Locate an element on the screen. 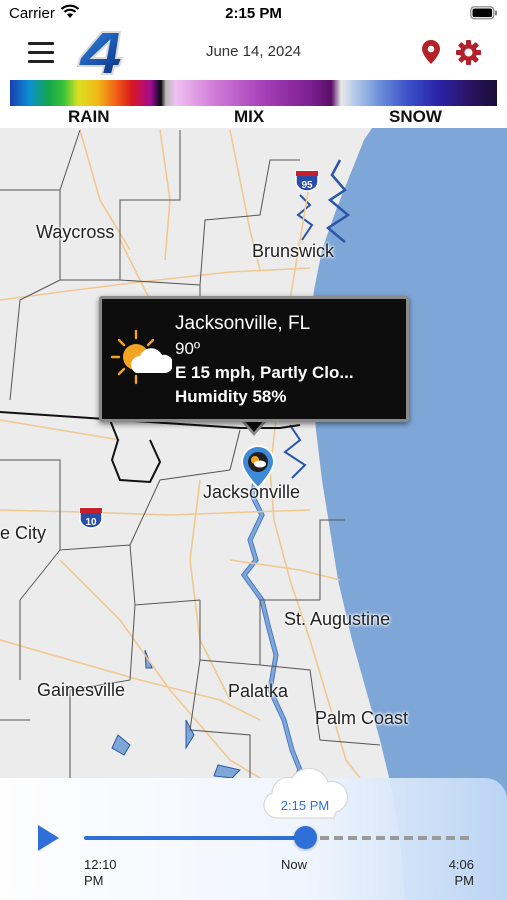 The image size is (507, 900). timeline-start-label: 12:10 PM is located at coordinates (100, 873).